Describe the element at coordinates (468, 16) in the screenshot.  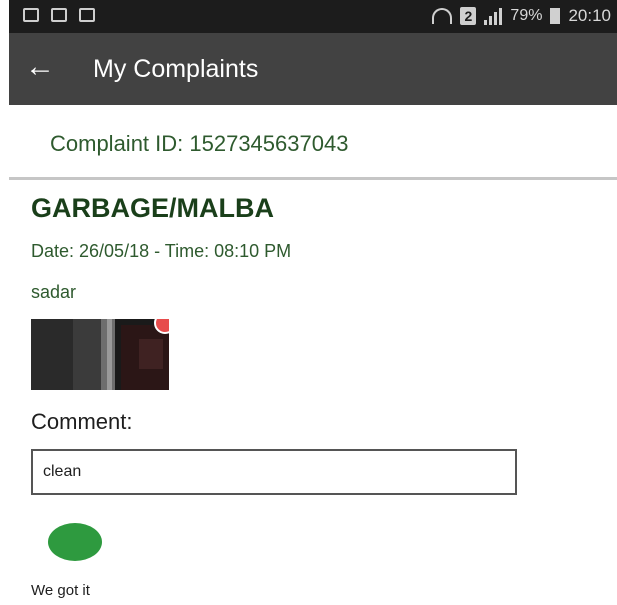
I see `sim-slot-badge: 2` at that location.